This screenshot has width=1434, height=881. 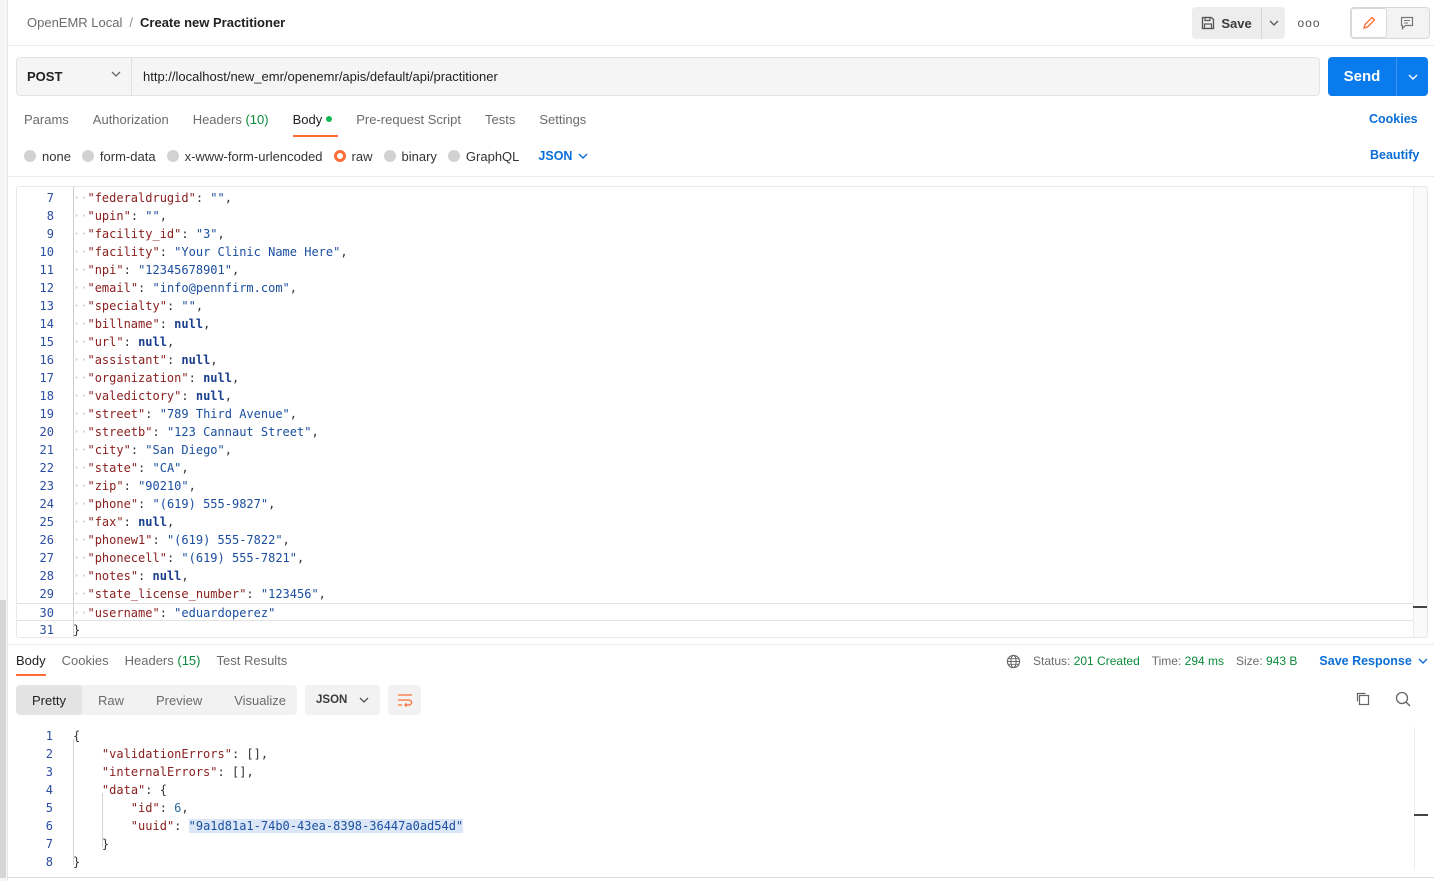 What do you see at coordinates (56, 156) in the screenshot?
I see `radio-label: none` at bounding box center [56, 156].